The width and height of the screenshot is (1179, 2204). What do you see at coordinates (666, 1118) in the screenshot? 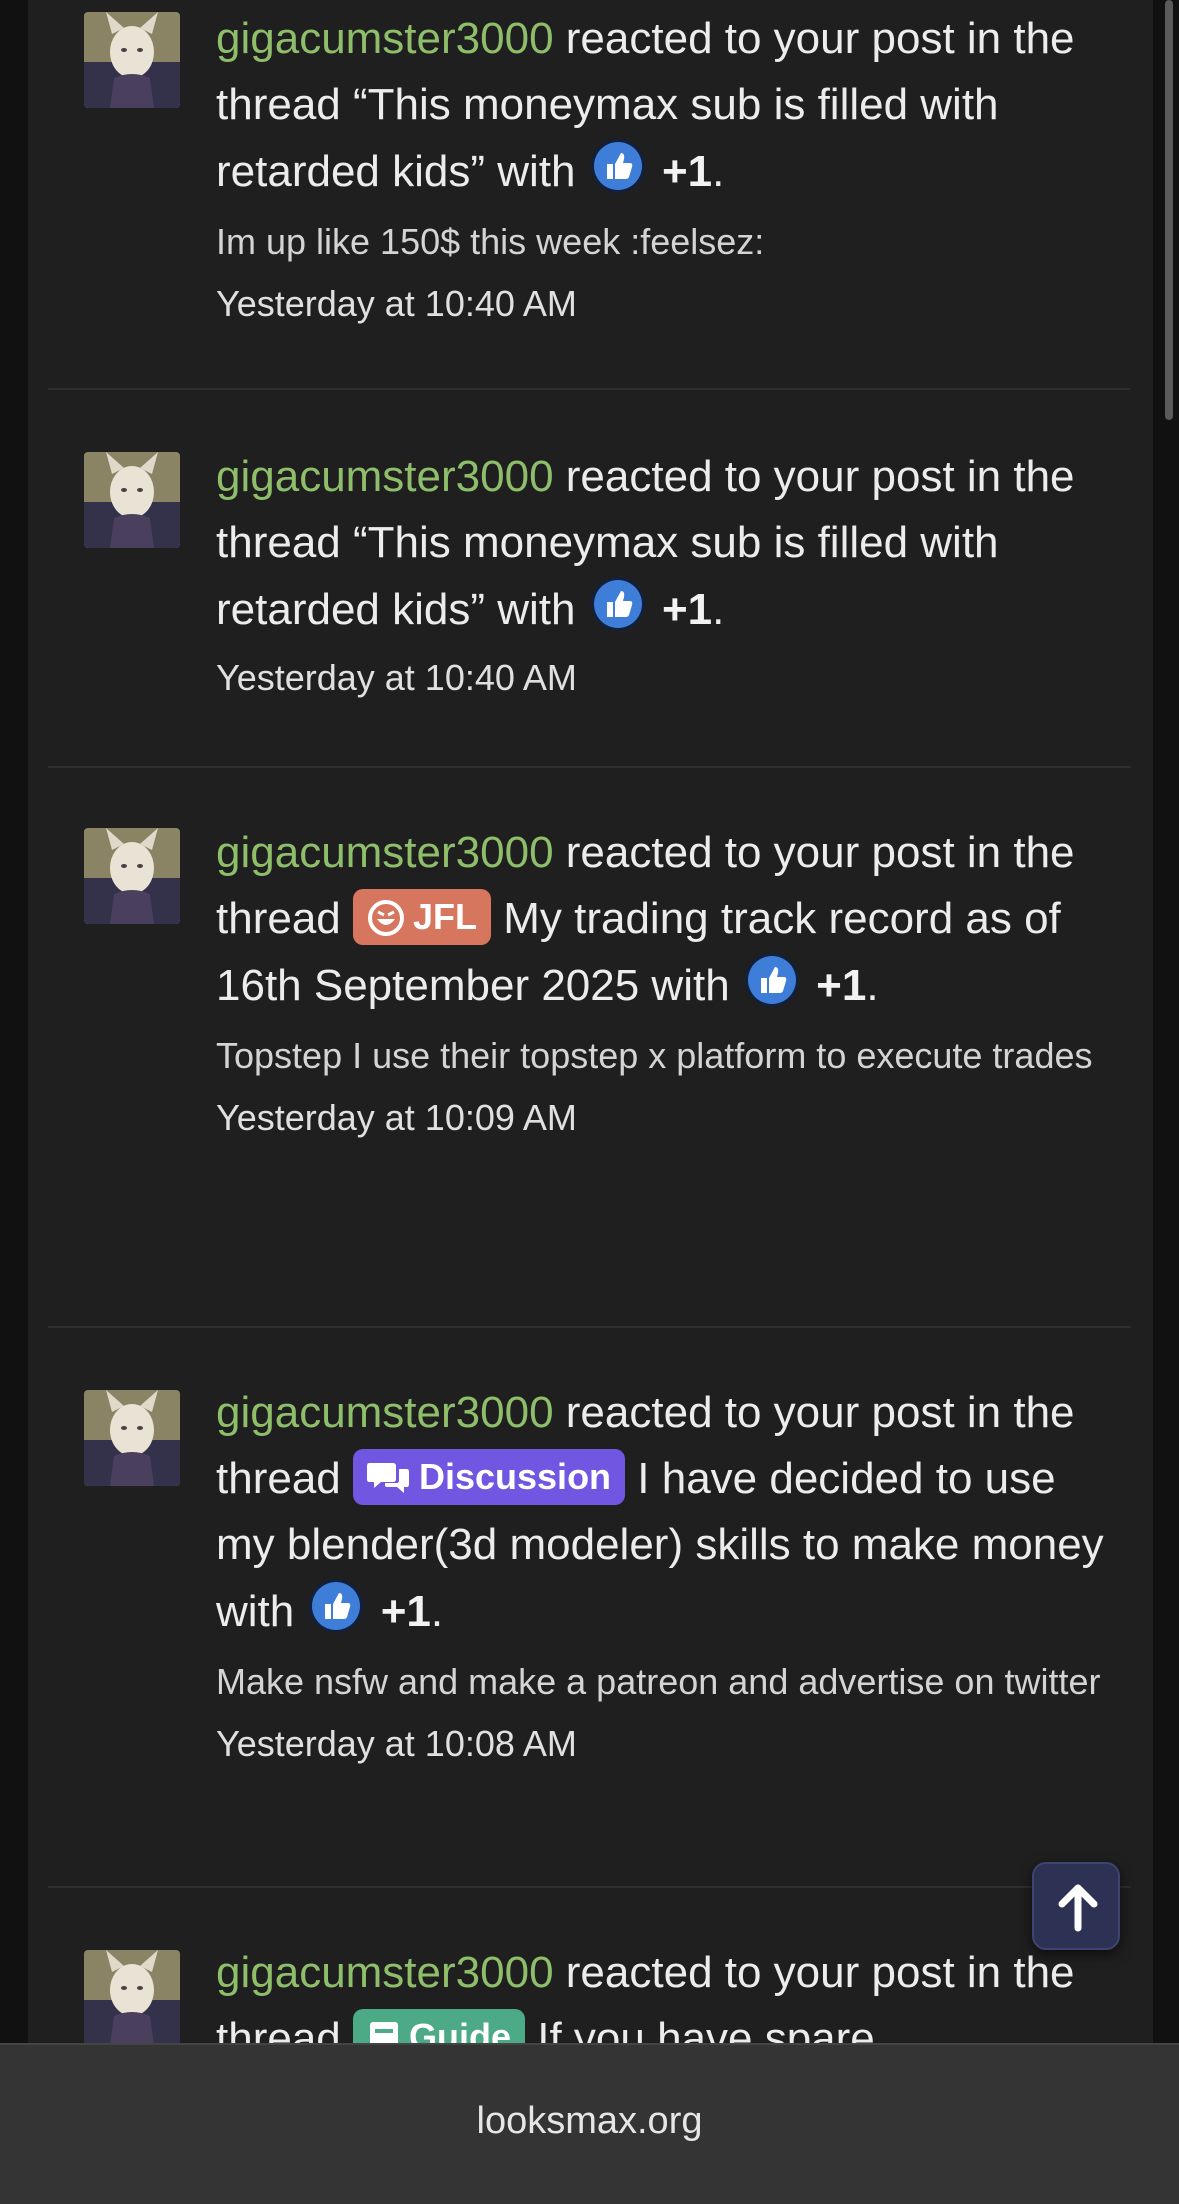
I see `timestamp: Yesterday at 10:09 AM` at bounding box center [666, 1118].